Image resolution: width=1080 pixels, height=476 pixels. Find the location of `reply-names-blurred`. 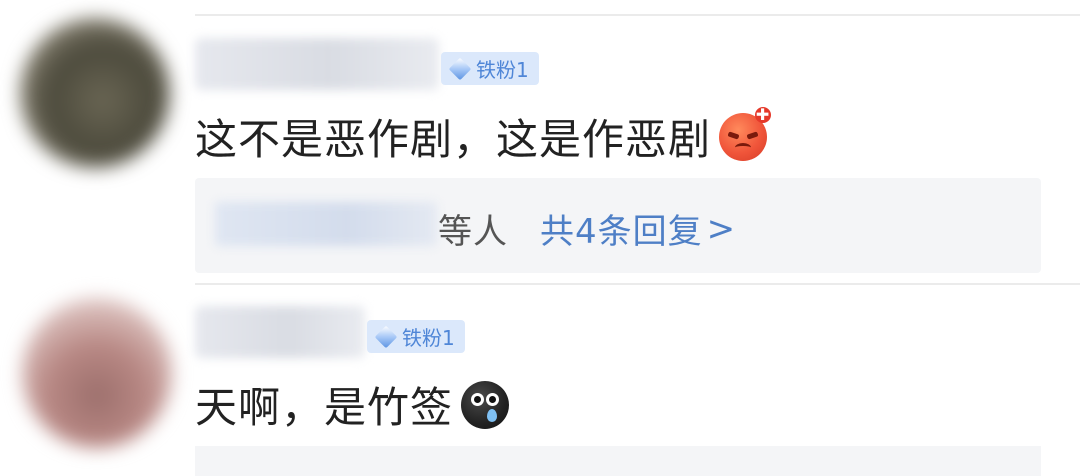

reply-names-blurred is located at coordinates (326, 224).